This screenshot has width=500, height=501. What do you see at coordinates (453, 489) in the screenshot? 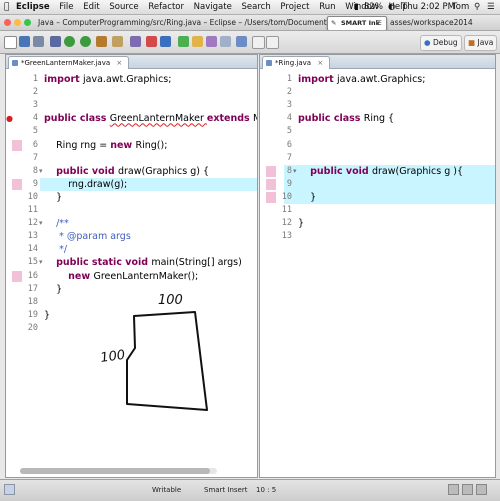
I see `progress-icon` at bounding box center [453, 489].